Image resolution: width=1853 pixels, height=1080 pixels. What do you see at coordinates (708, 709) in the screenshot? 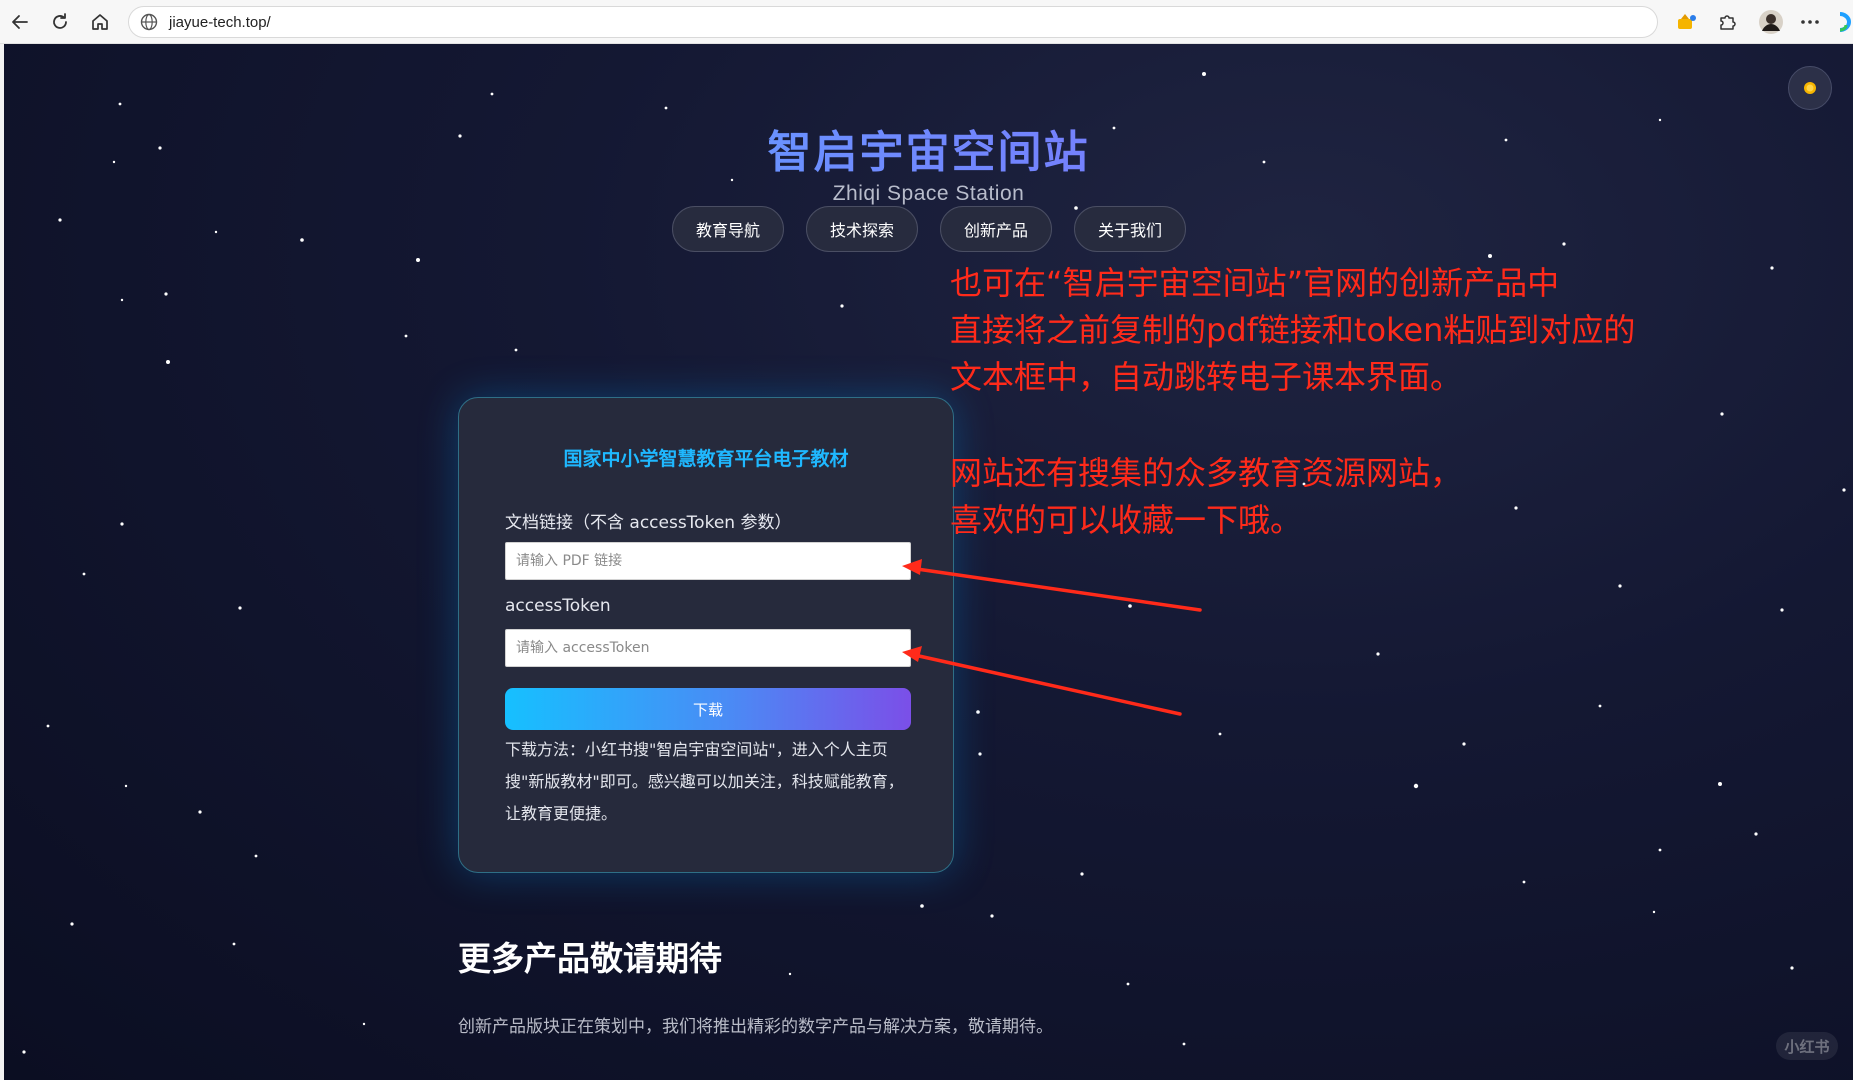
I see `download-button: 下载` at bounding box center [708, 709].